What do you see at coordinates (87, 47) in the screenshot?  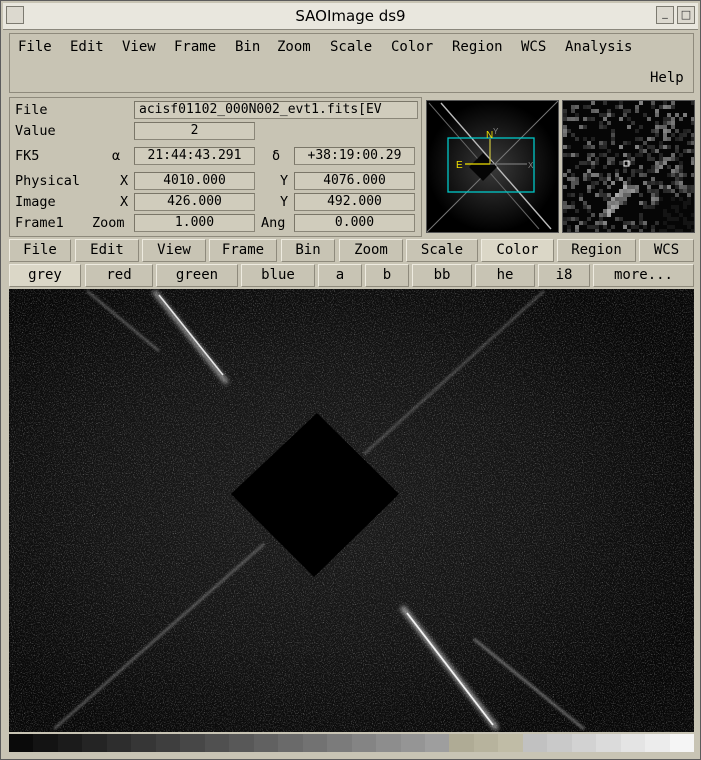 I see `menu-edit: Edit` at bounding box center [87, 47].